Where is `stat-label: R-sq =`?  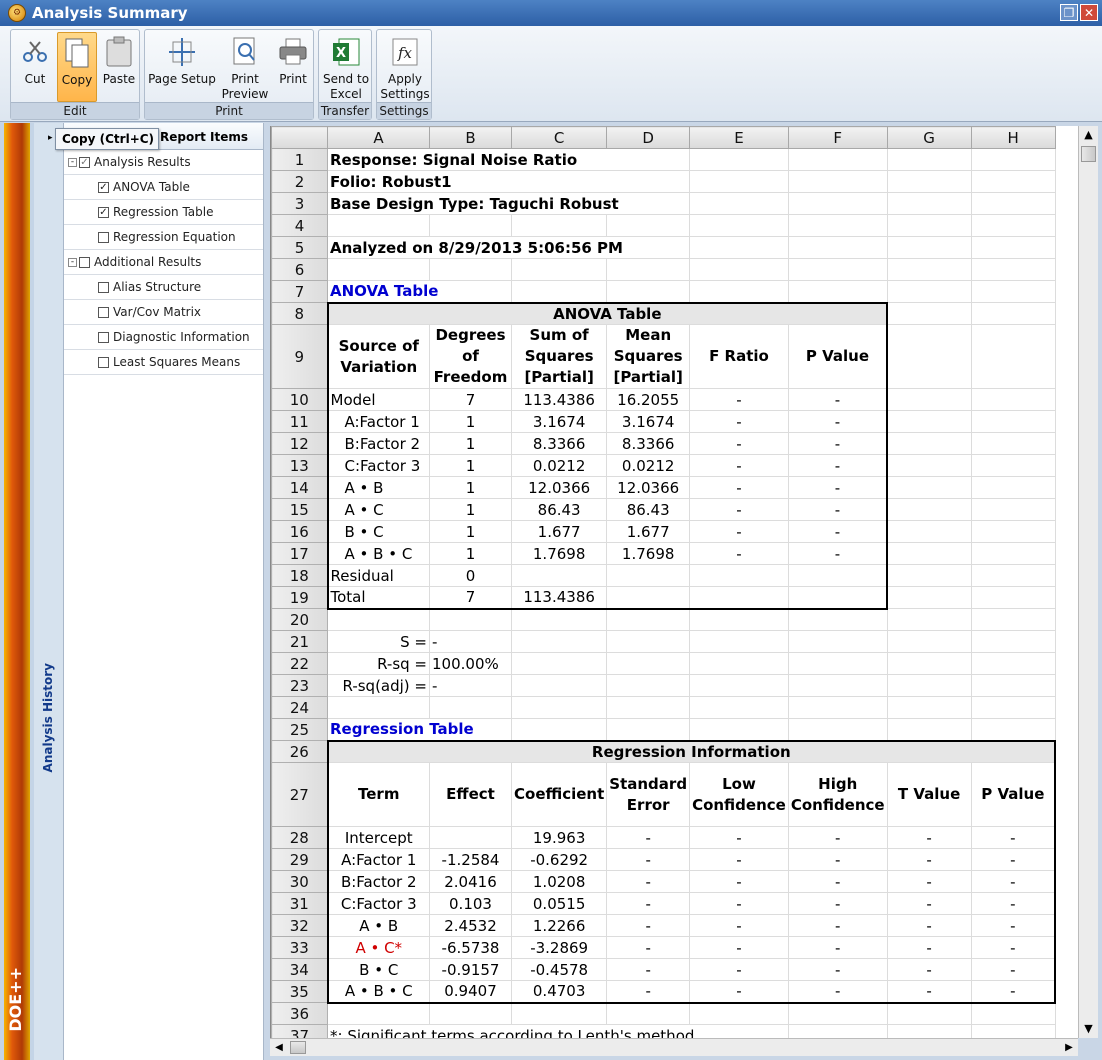 stat-label: R-sq = is located at coordinates (378, 663).